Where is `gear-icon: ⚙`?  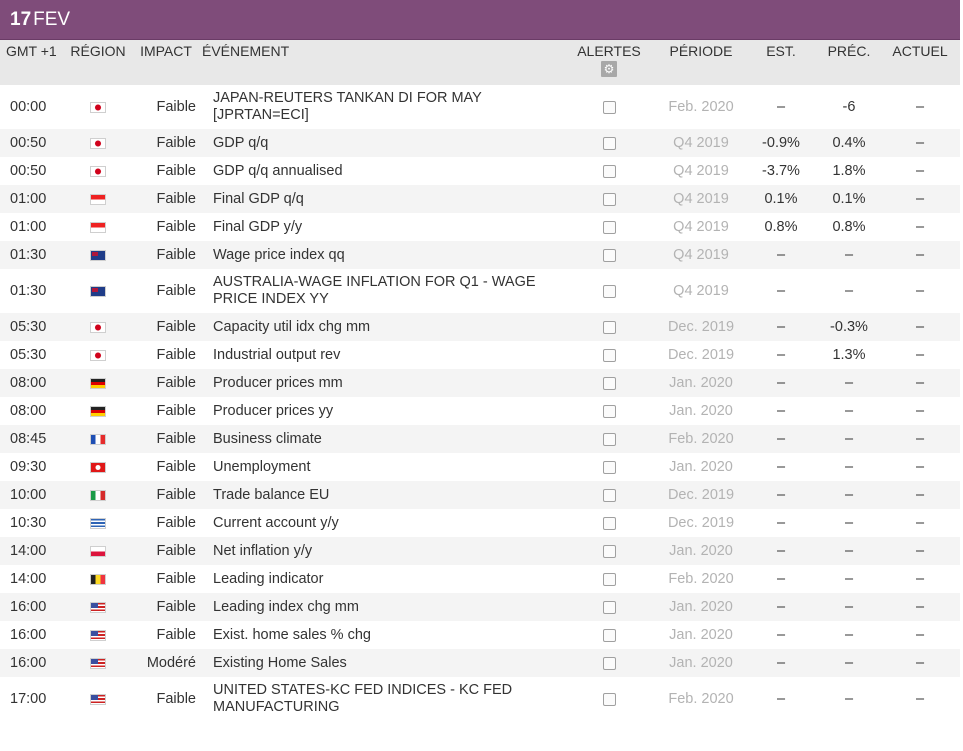 gear-icon: ⚙ is located at coordinates (609, 69).